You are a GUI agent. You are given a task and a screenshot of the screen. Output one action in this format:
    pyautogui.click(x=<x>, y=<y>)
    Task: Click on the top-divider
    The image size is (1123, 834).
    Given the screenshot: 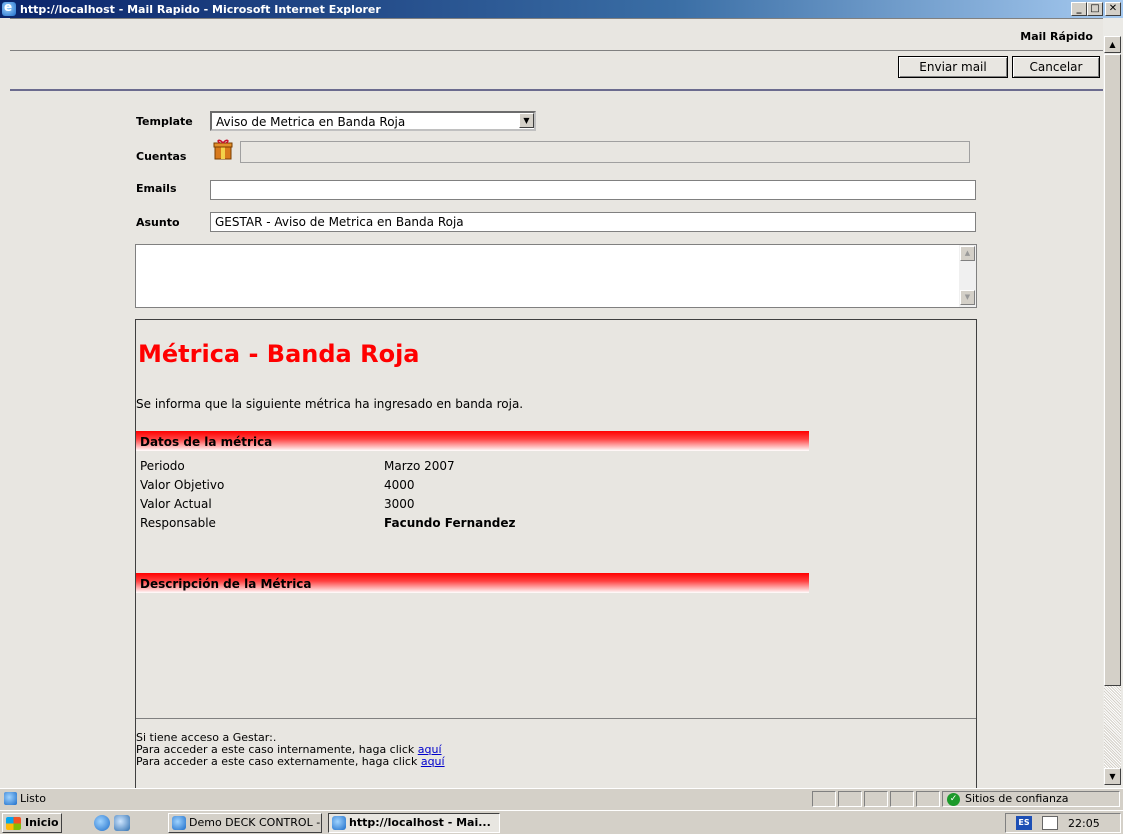 What is the action you would take?
    pyautogui.click(x=556, y=18)
    